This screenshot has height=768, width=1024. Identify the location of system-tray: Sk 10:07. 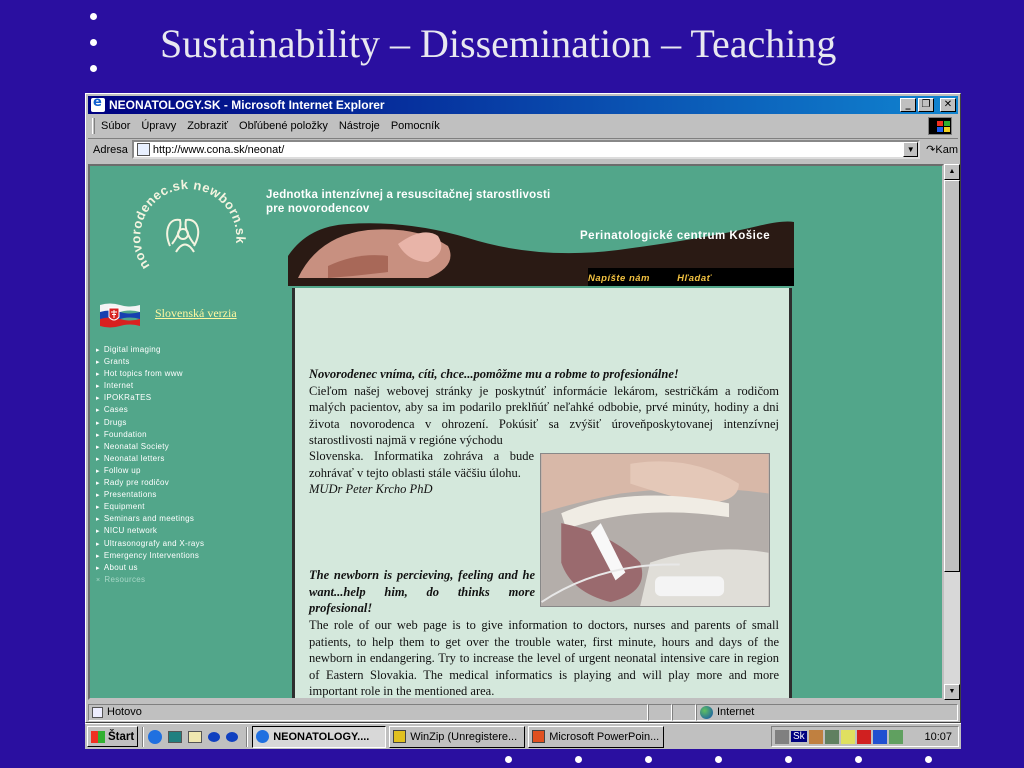
(865, 736).